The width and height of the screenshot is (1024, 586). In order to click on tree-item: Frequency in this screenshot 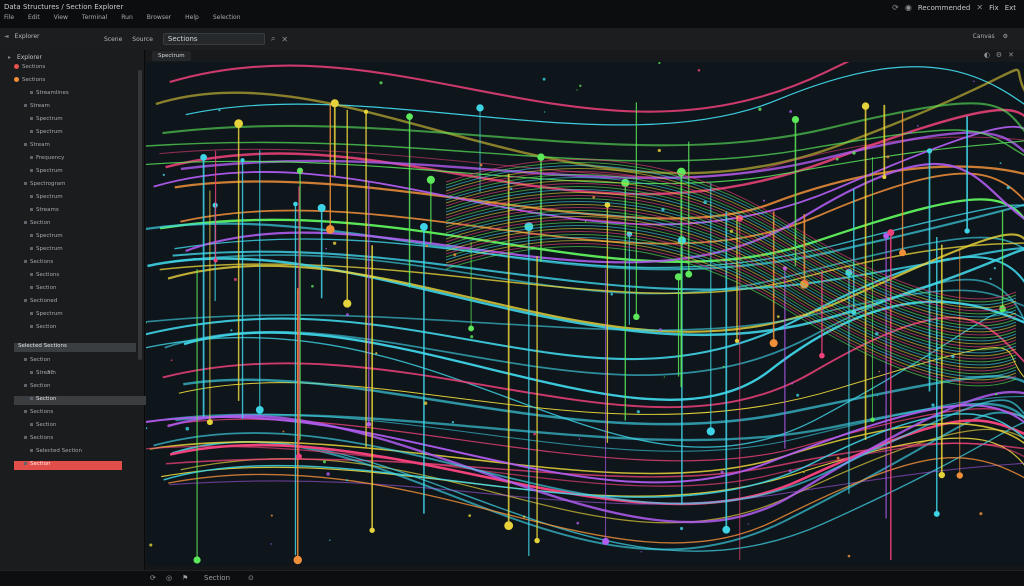, I will do `click(39, 159)`.